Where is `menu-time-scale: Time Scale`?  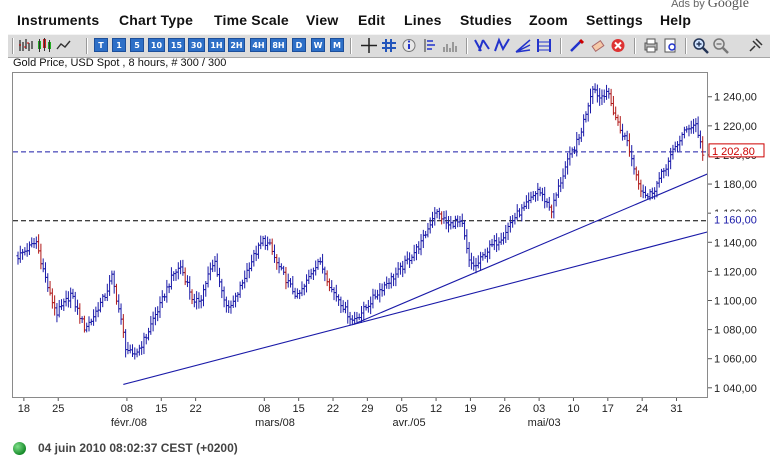
menu-time-scale: Time Scale is located at coordinates (251, 20).